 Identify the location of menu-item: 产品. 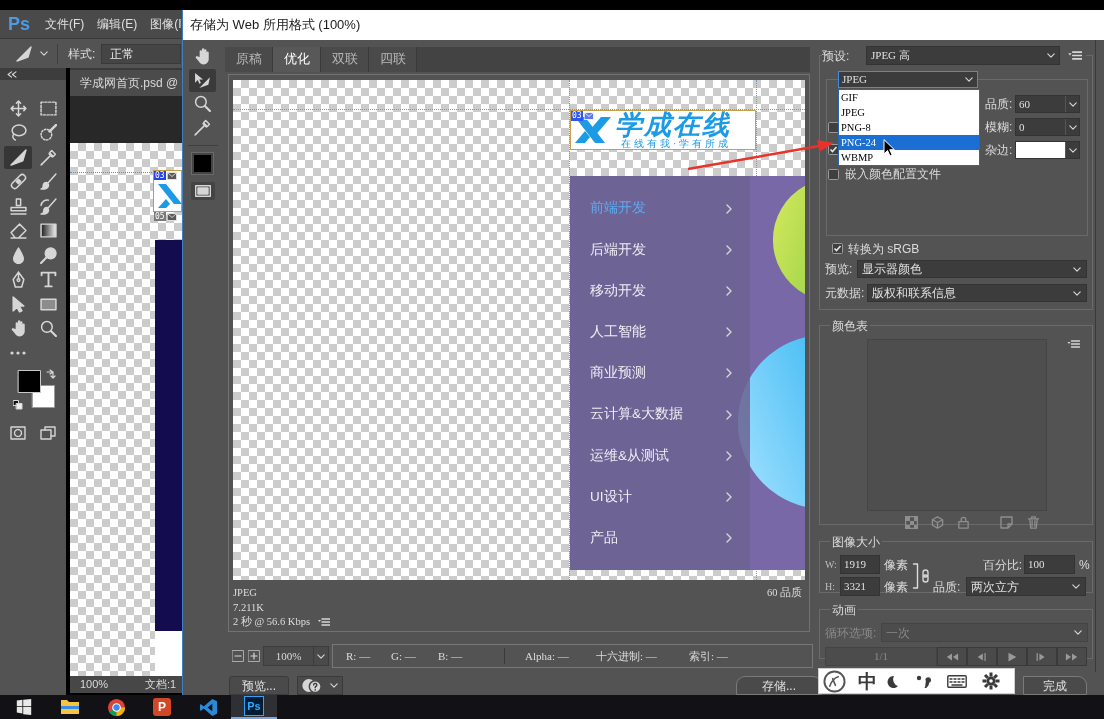
(660, 538).